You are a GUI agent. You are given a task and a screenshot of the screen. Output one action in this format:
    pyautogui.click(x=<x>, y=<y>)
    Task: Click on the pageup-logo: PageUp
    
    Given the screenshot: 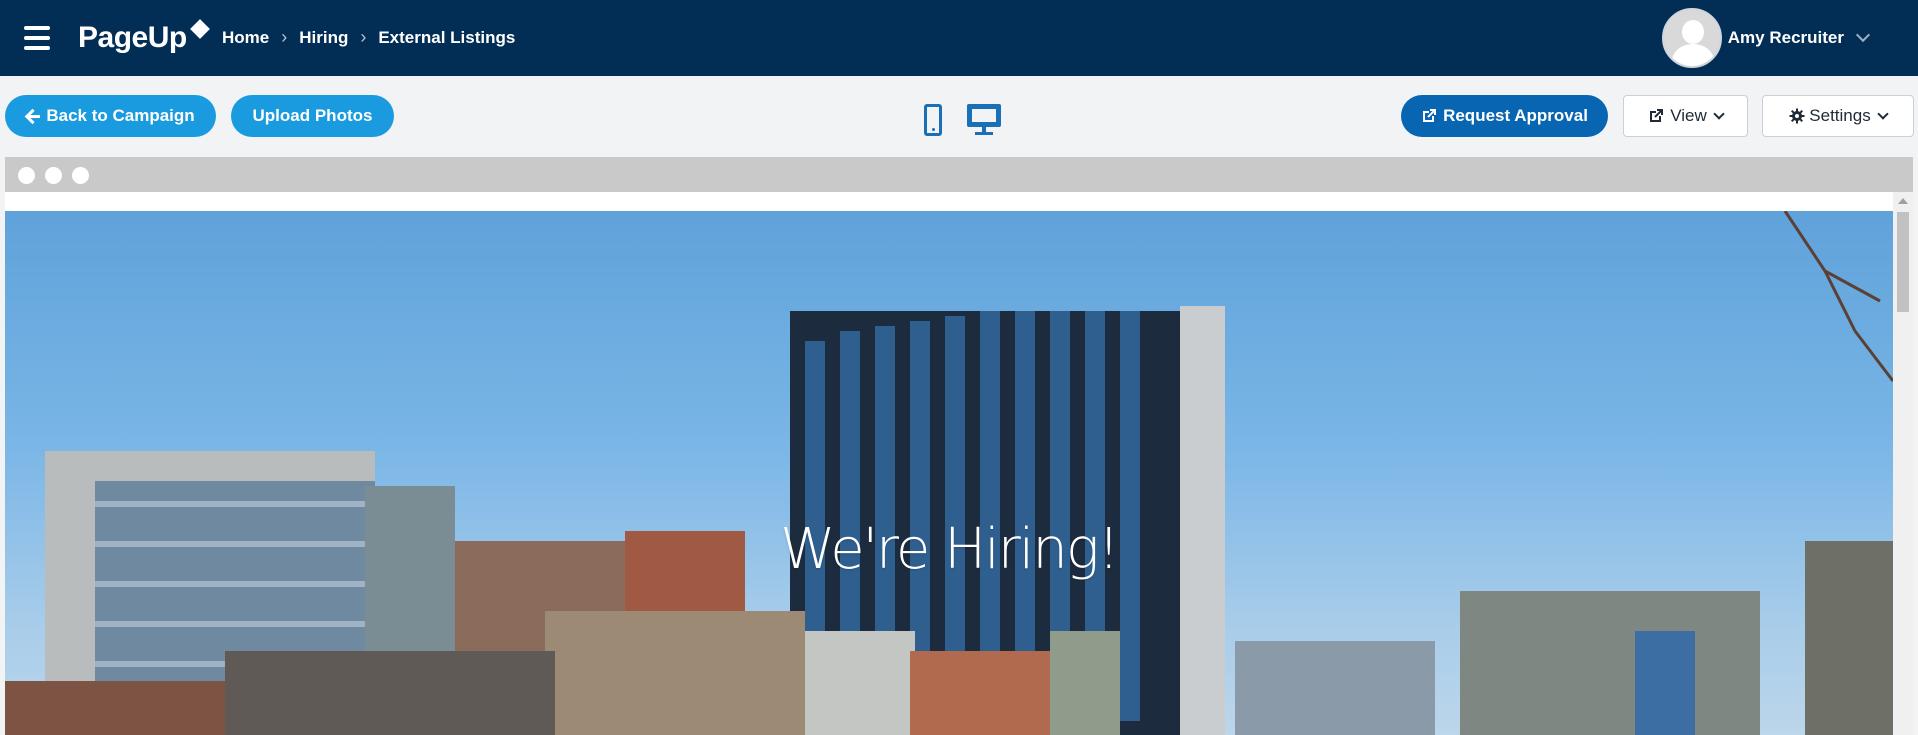 What is the action you would take?
    pyautogui.click(x=144, y=38)
    